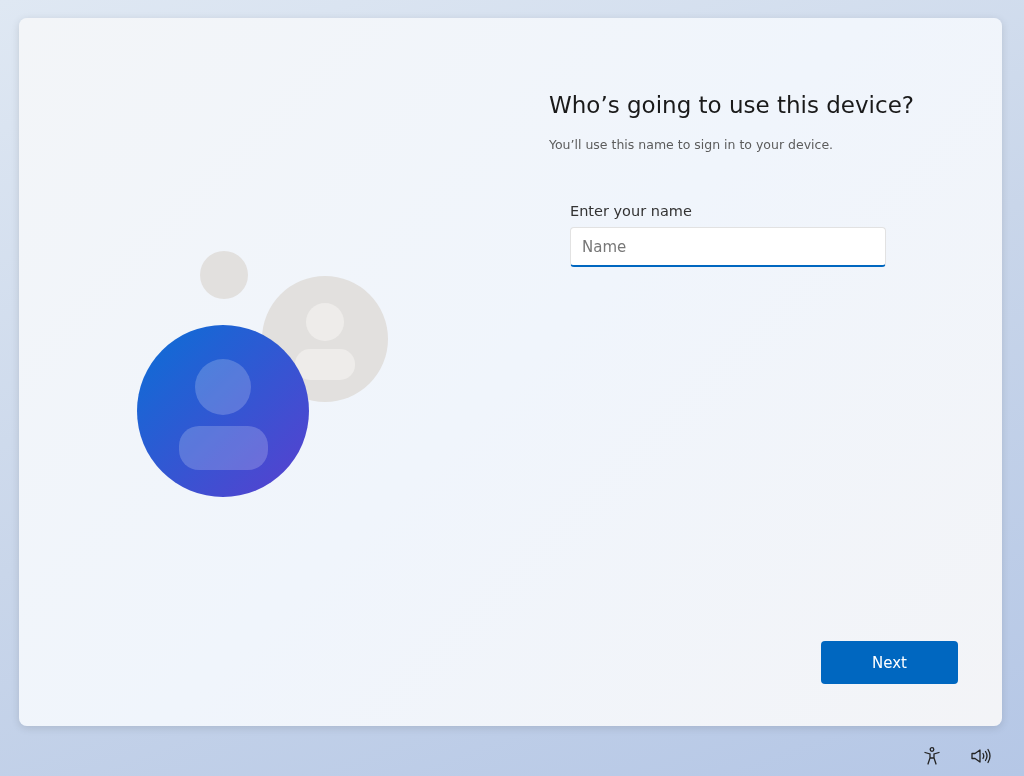 The image size is (1024, 776). Describe the element at coordinates (692, 144) in the screenshot. I see `subtitle-text: You’ll use this name to sign in to your device.` at that location.